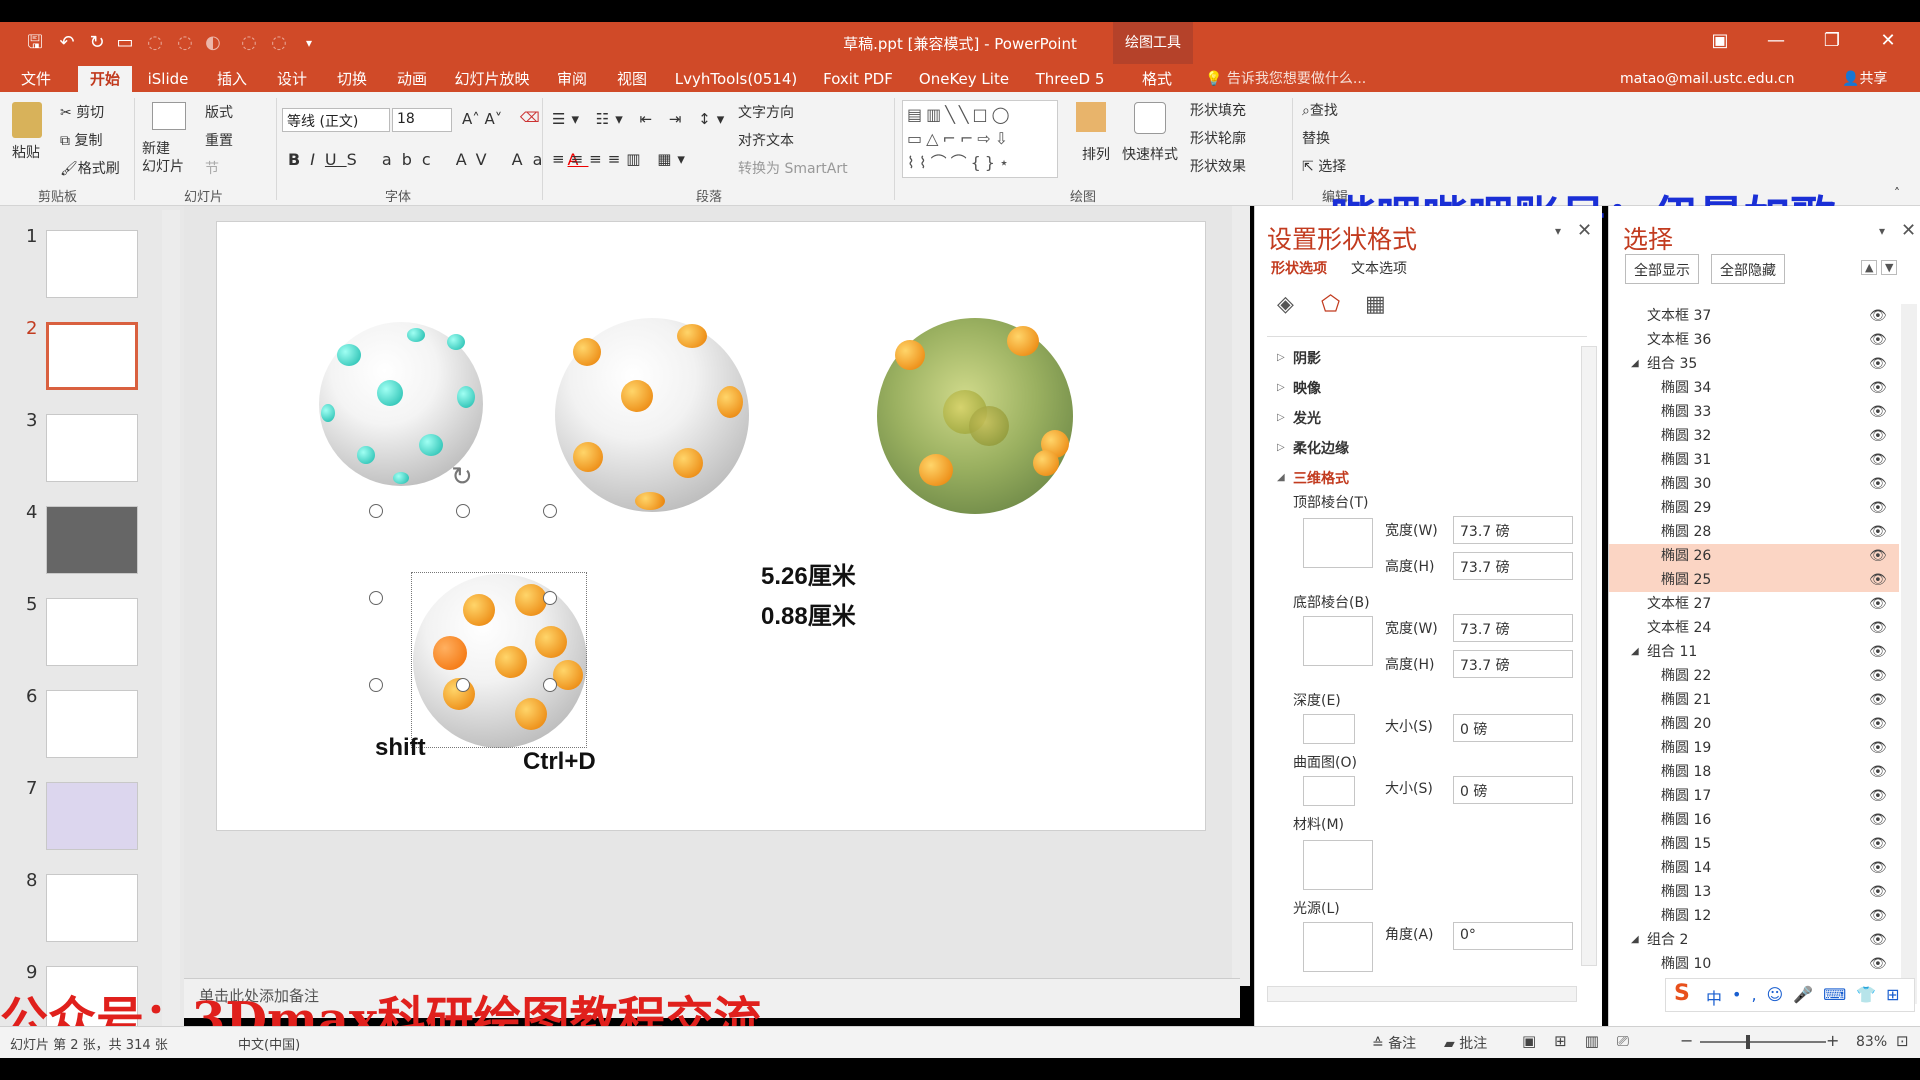 The image size is (1920, 1080). Describe the element at coordinates (1584, 1041) in the screenshot. I see `view-buttons: ▣⊞▥⎚` at that location.